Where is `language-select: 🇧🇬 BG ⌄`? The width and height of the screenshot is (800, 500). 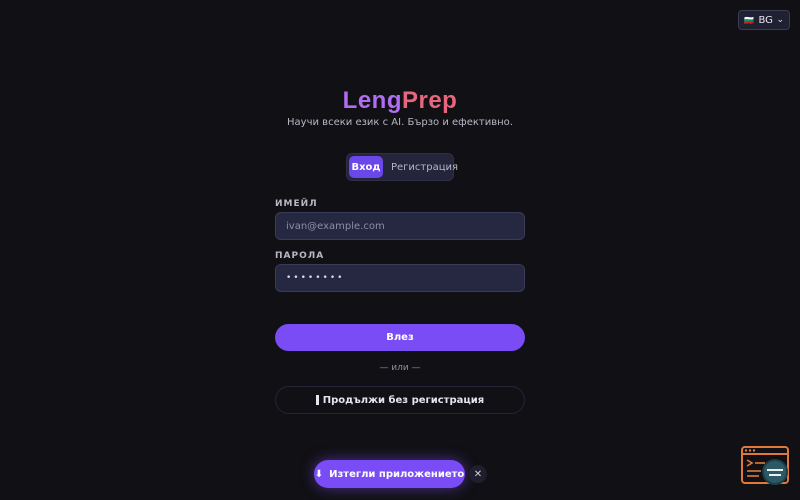 language-select: 🇧🇬 BG ⌄ is located at coordinates (764, 20).